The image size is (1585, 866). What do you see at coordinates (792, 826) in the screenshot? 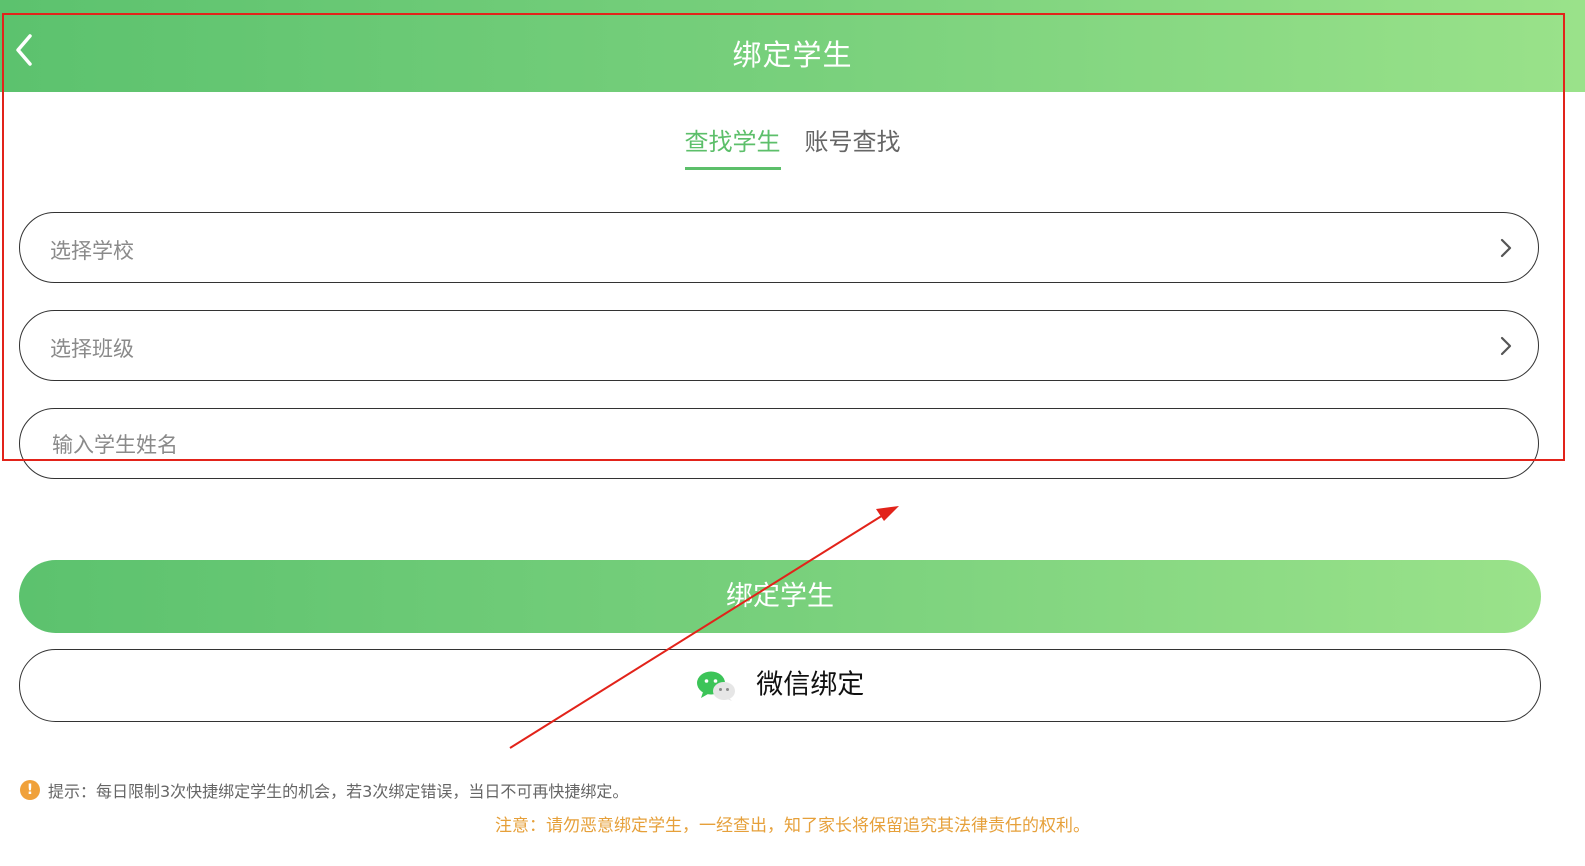
I see `legal-notice: 注意：请勿恶意绑定学生，一经查出，知了家长将保留追究其法律责任的权利。` at bounding box center [792, 826].